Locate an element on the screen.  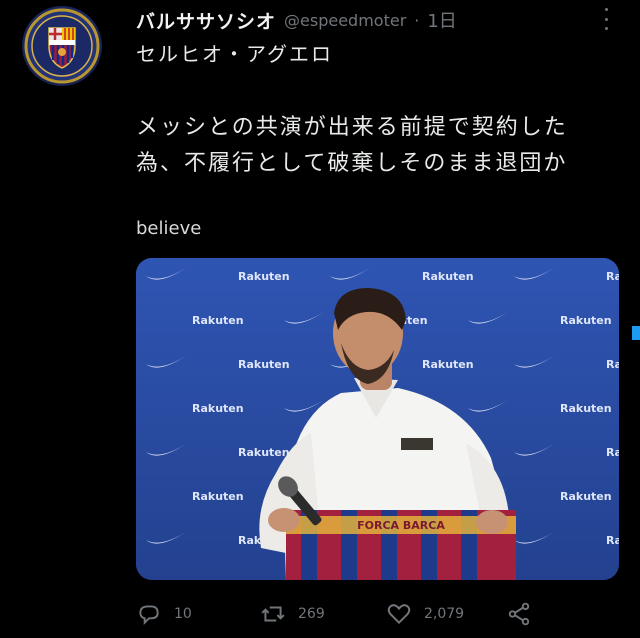
like-button: 2,079 is located at coordinates (446, 614).